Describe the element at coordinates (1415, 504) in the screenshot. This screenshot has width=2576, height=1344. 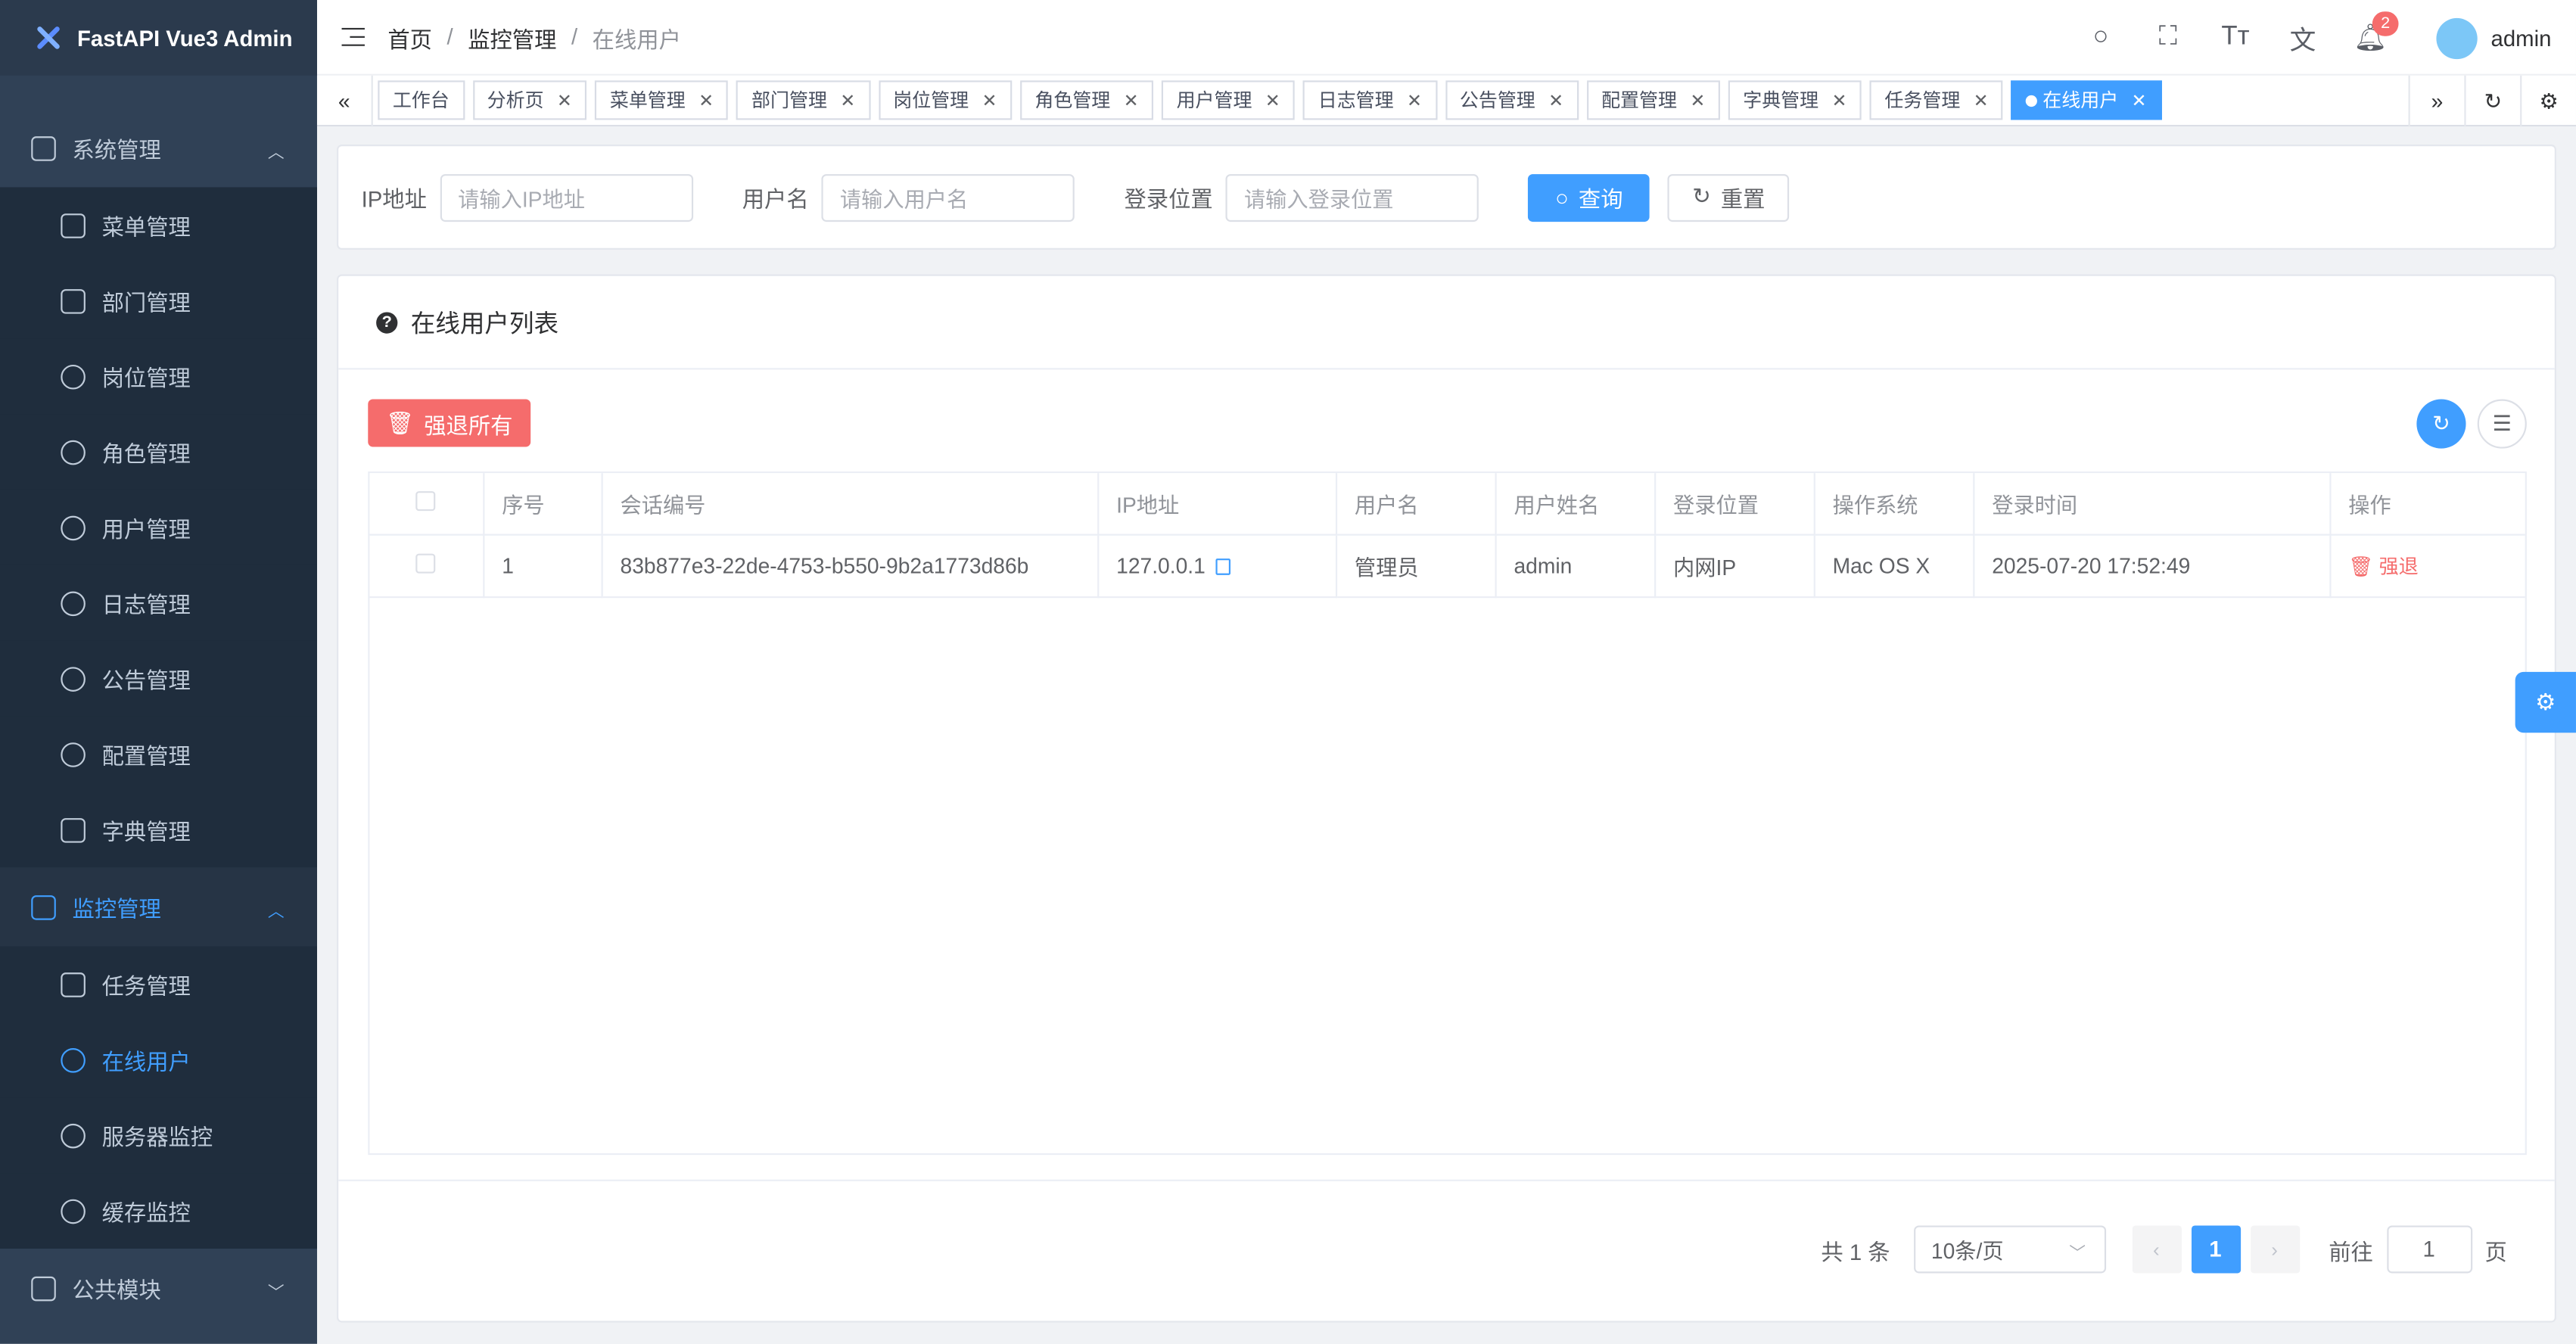
I see `column-header: 用户名` at that location.